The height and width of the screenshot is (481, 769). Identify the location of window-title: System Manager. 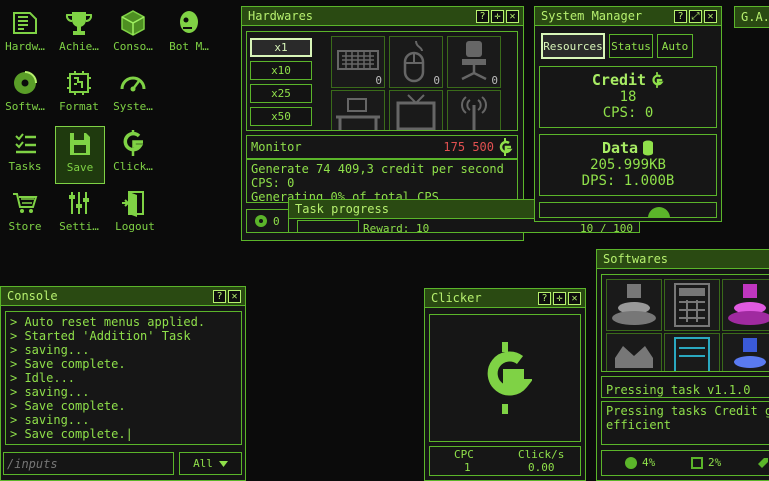
(592, 16).